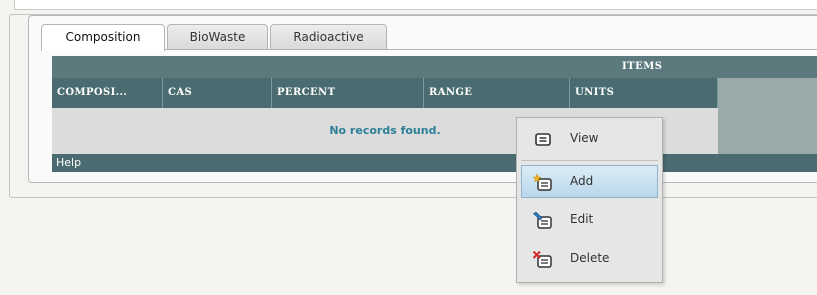  Describe the element at coordinates (582, 219) in the screenshot. I see `menu-item-edit-label: Edit` at that location.